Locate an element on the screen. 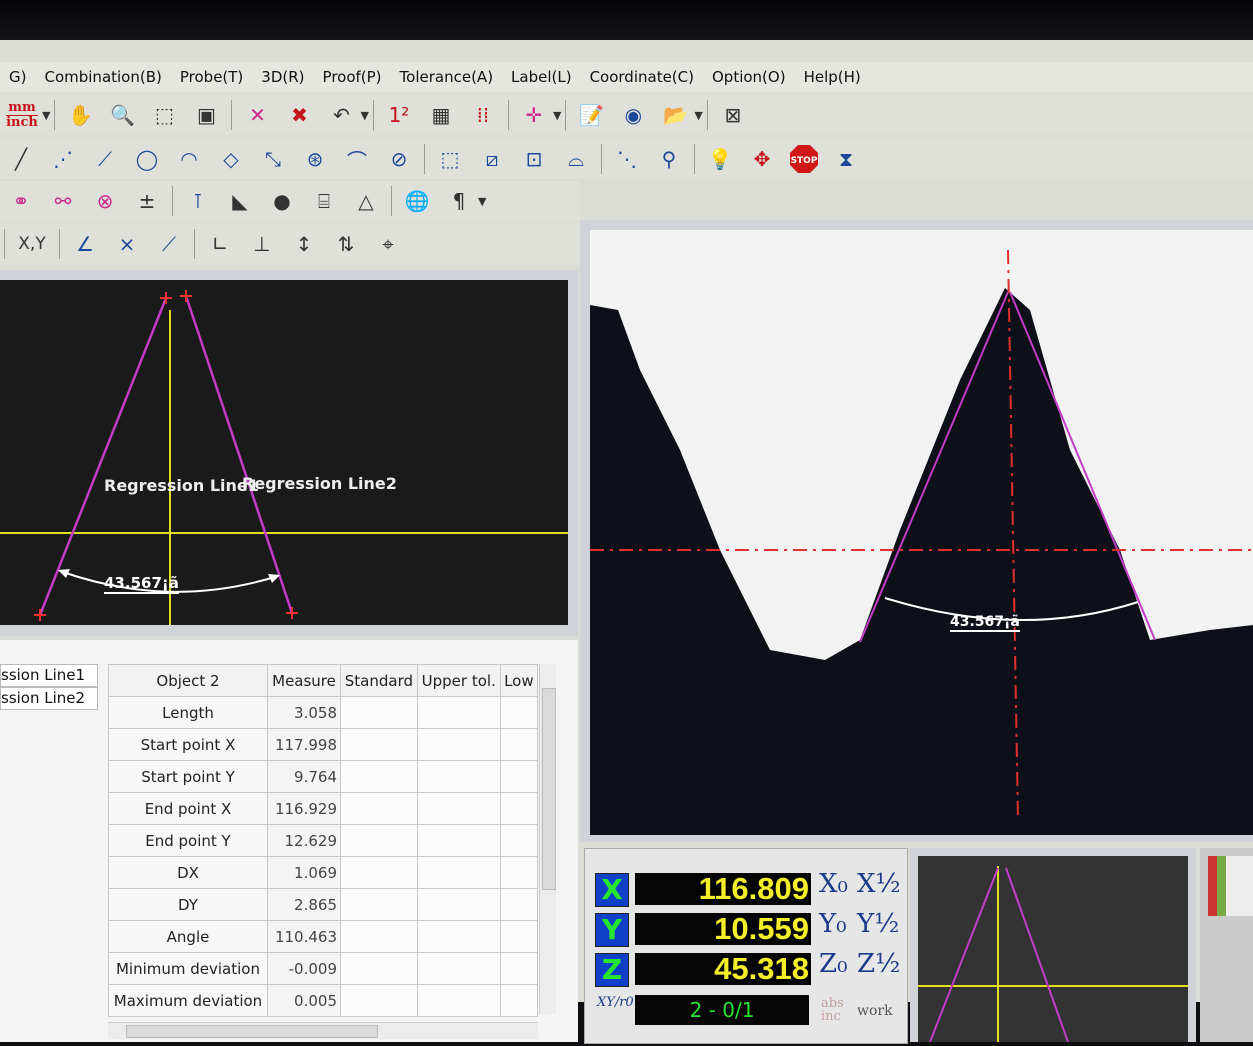 This screenshot has height=1046, width=1253. y-axis-button: Y is located at coordinates (612, 930).